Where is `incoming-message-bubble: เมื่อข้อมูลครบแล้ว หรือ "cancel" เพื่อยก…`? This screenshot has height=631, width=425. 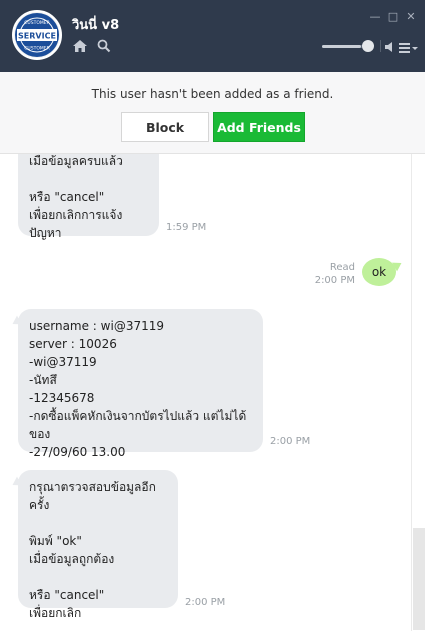 incoming-message-bubble: เมื่อข้อมูลครบแล้ว หรือ "cancel" เพื่อยก… is located at coordinates (88, 197).